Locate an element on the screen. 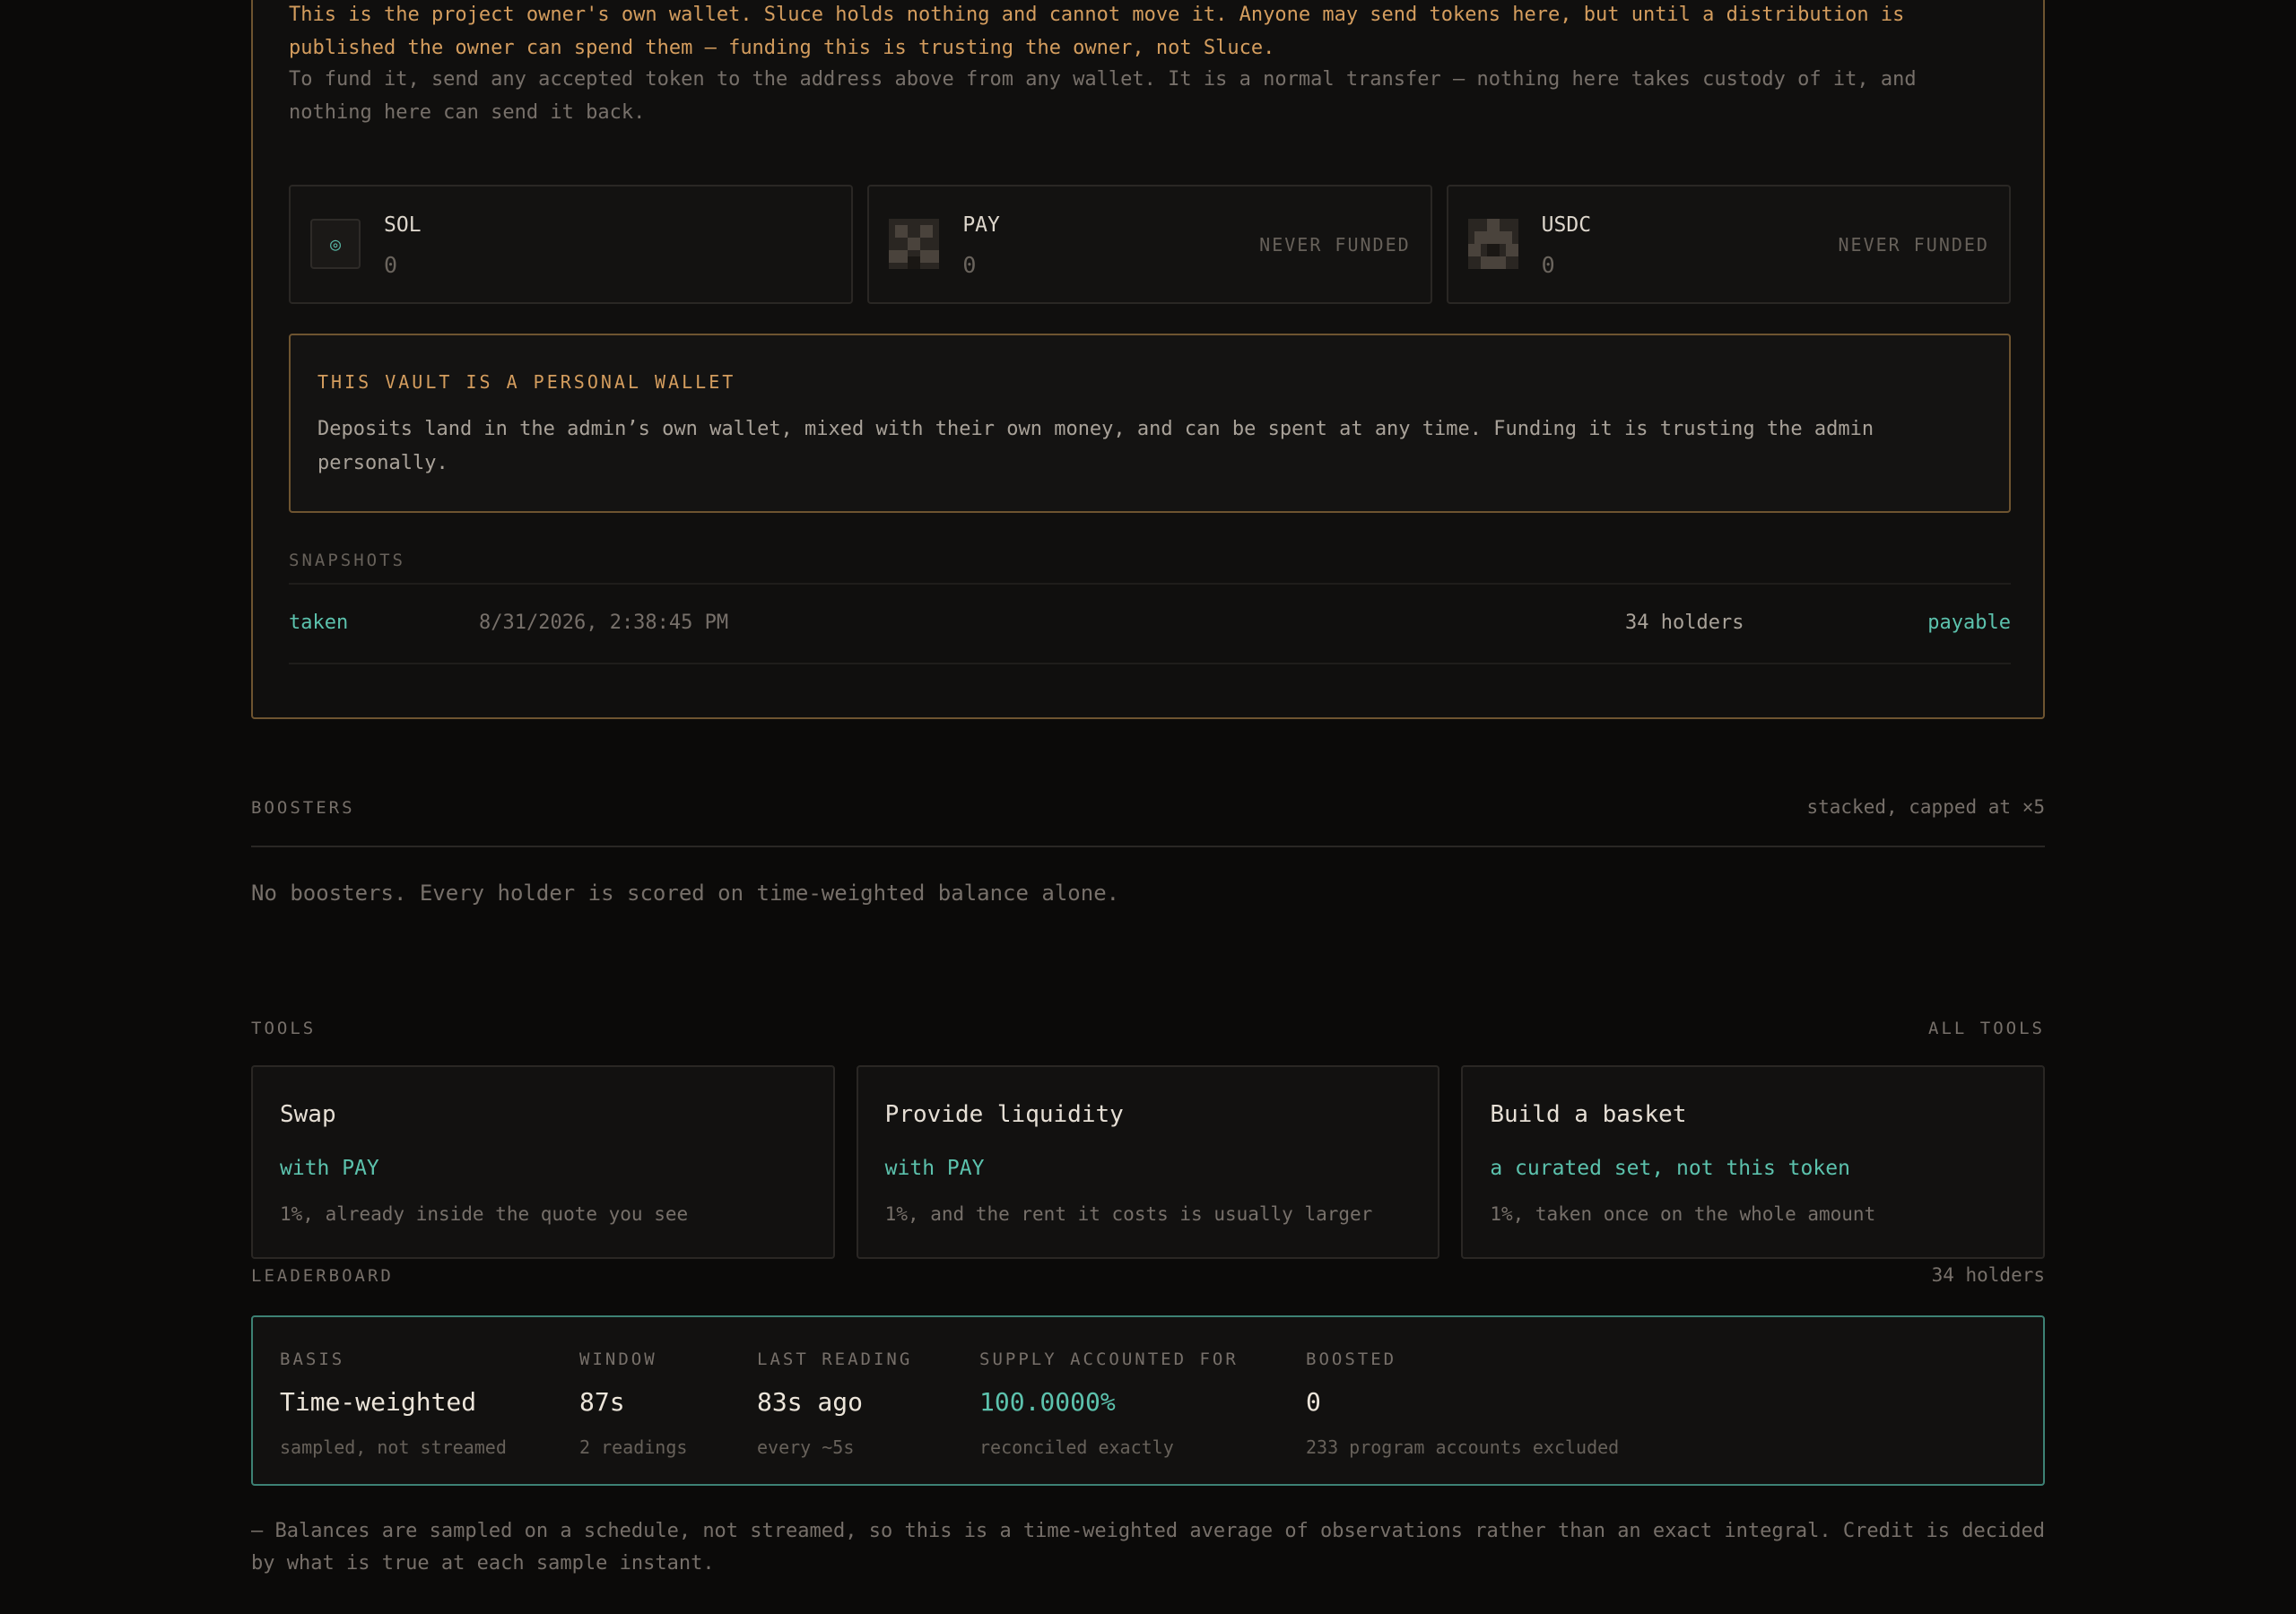  token-name: SOL is located at coordinates (403, 225).